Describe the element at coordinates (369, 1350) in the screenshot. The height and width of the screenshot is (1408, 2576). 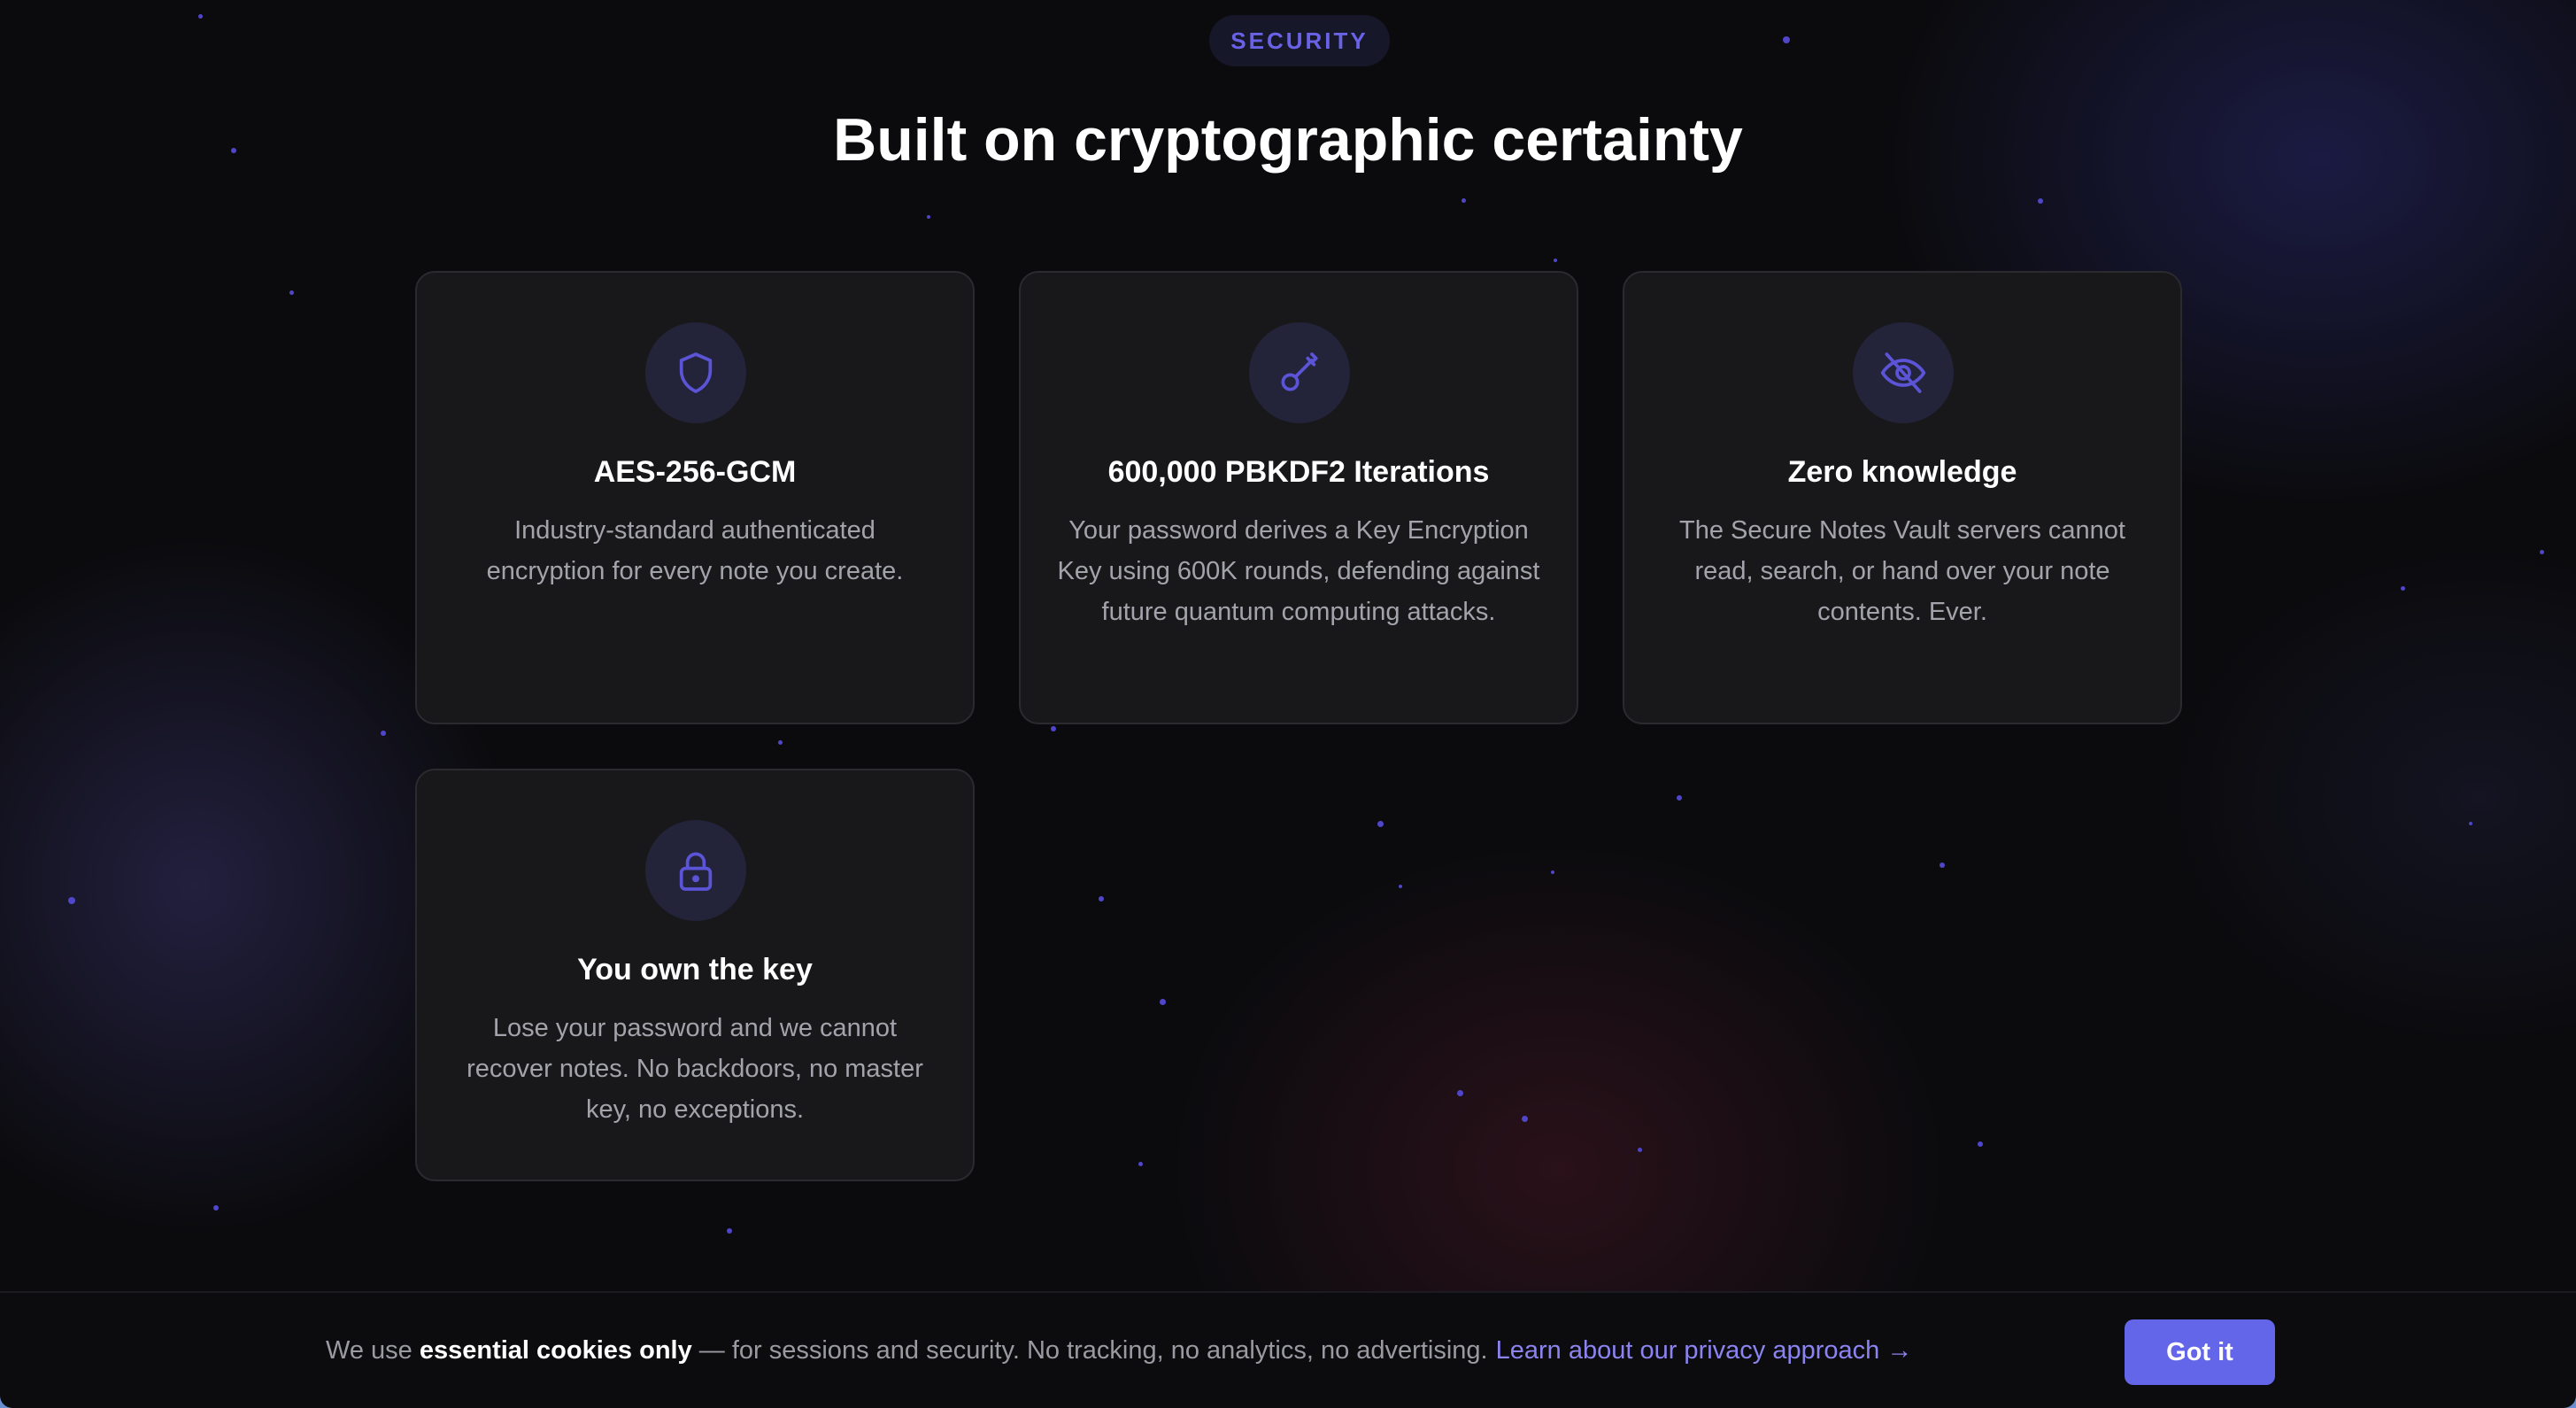
I see `cookie-prefix: We use` at that location.